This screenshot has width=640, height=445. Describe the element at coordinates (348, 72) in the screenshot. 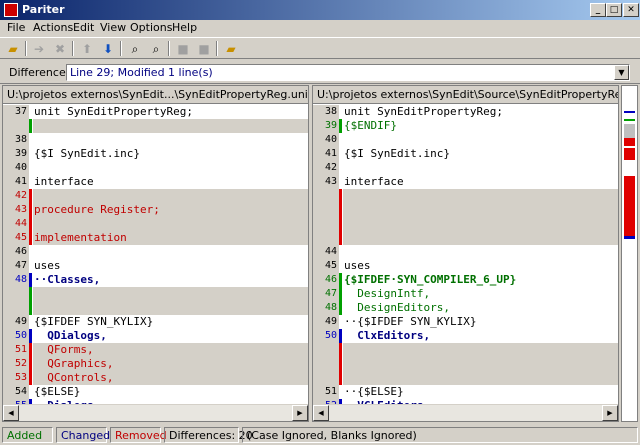

I see `differences-select: Line 29; Modified 1 line(s) ▼` at that location.